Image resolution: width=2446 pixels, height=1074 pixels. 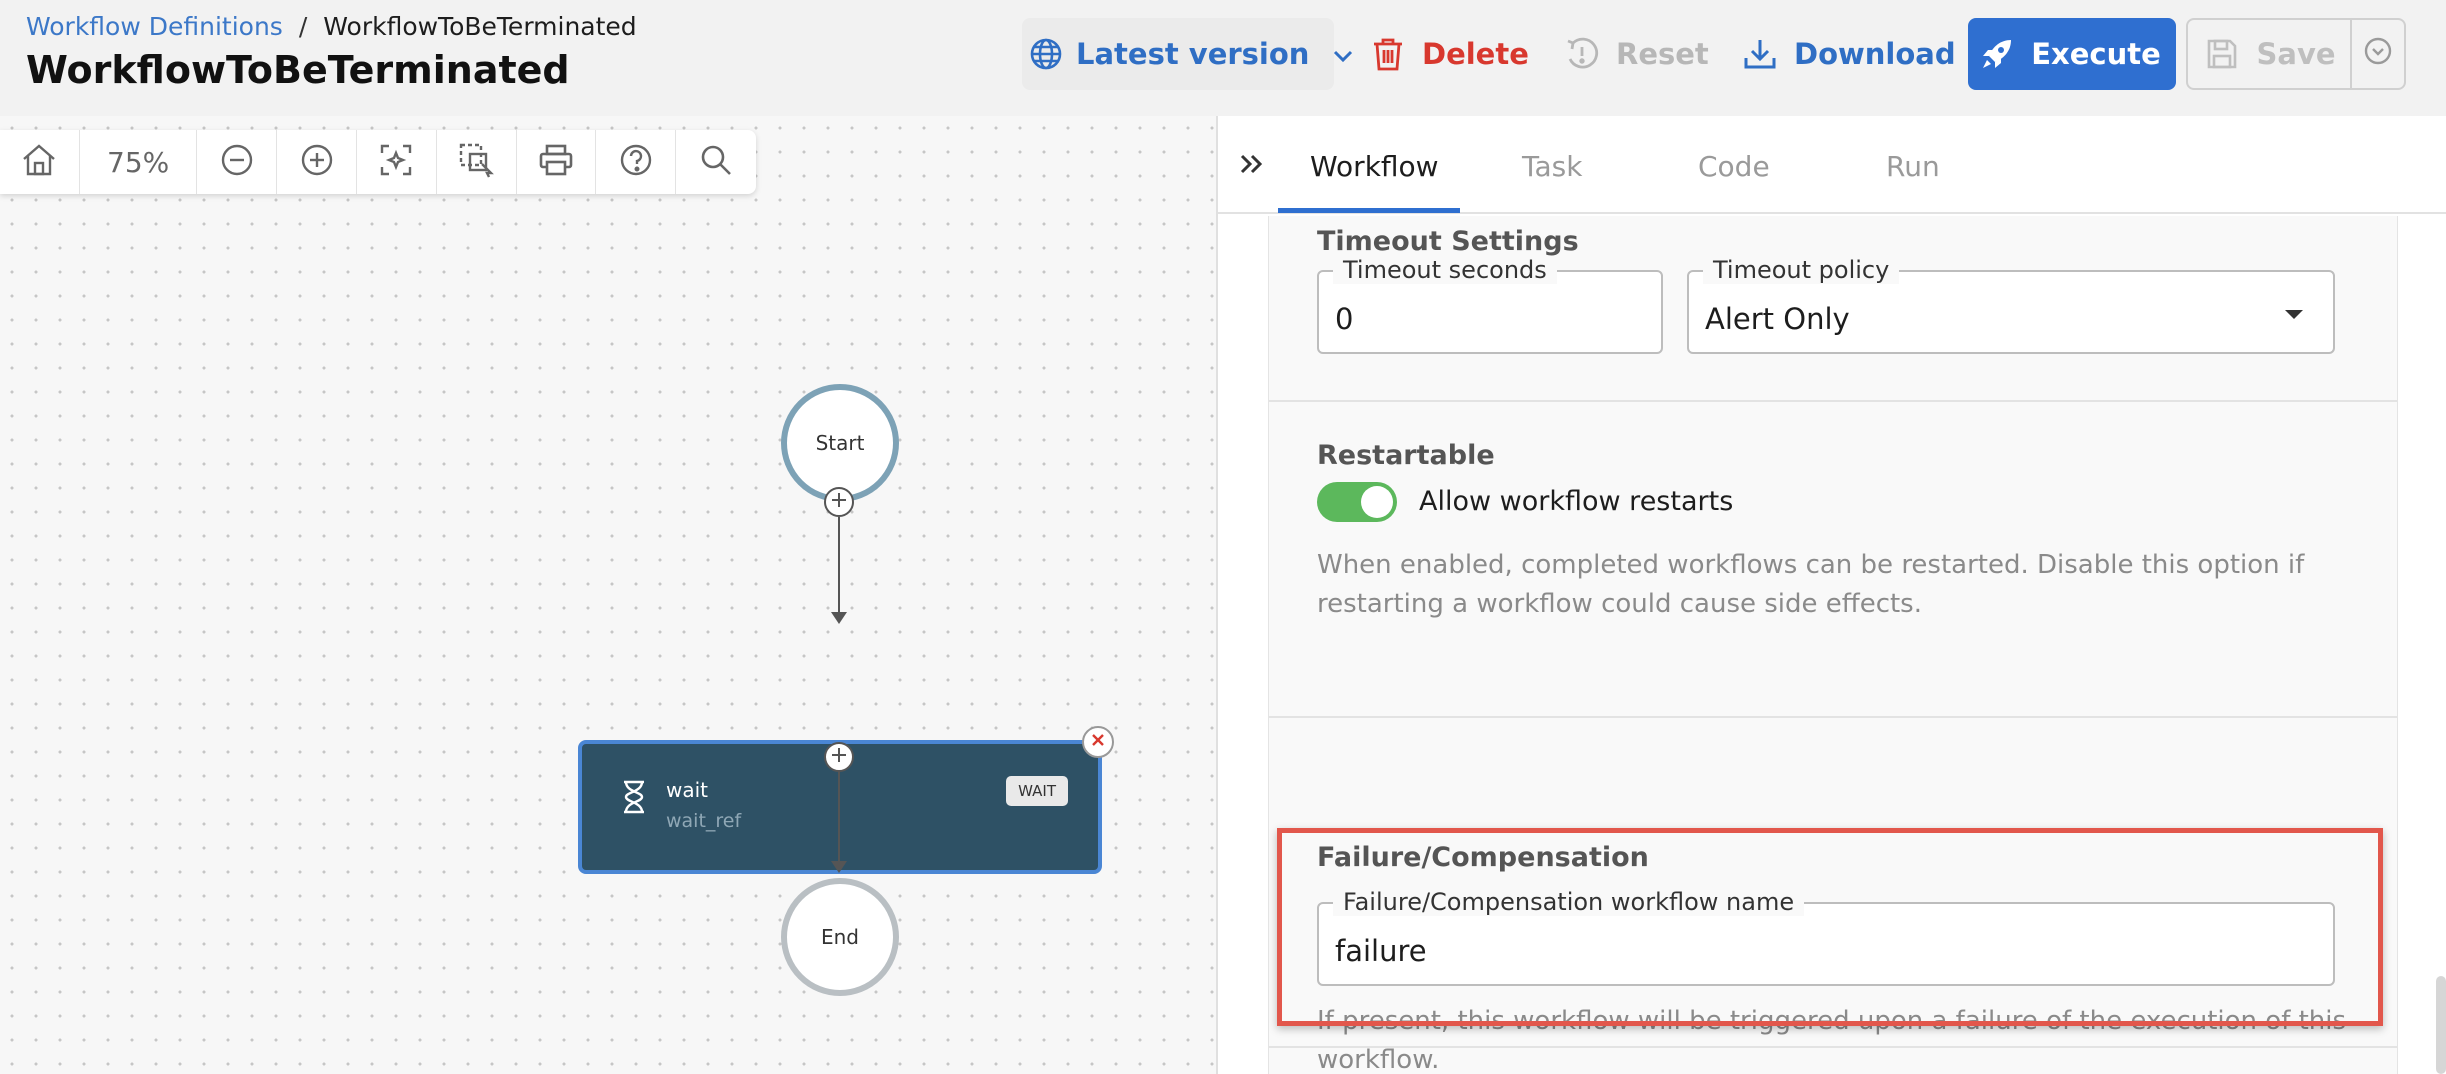 What do you see at coordinates (1357, 502) in the screenshot?
I see `allow-restarts-toggle` at bounding box center [1357, 502].